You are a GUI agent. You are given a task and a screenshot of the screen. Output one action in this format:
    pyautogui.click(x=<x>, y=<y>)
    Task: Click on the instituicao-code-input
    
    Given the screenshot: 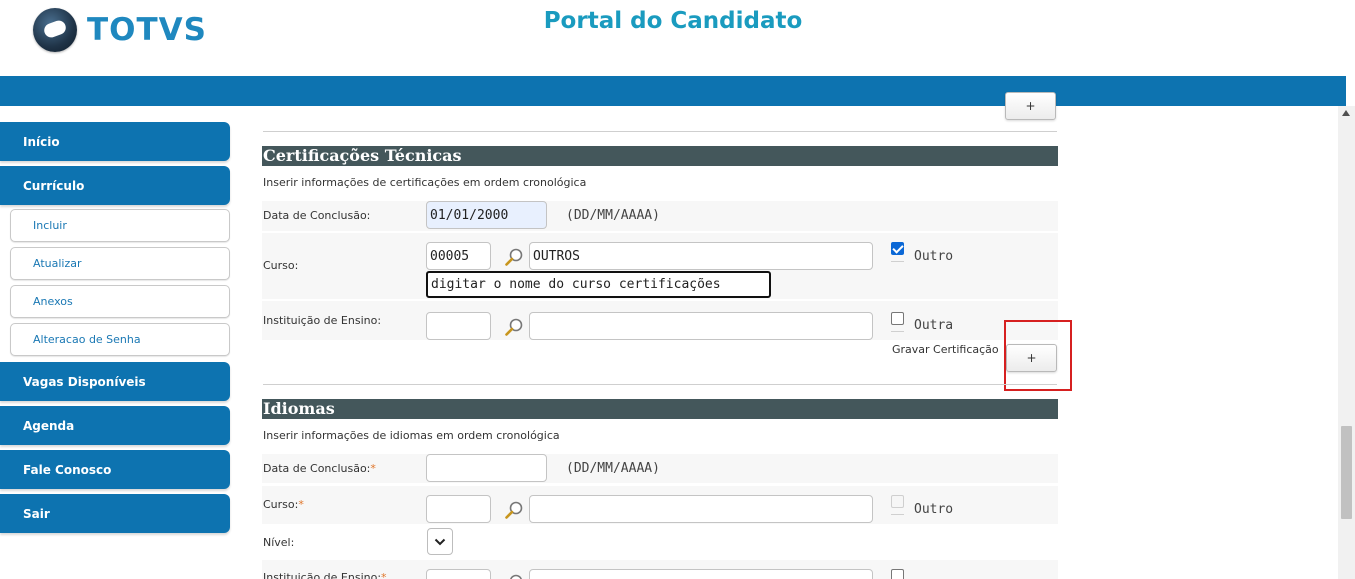 What is the action you would take?
    pyautogui.click(x=458, y=326)
    